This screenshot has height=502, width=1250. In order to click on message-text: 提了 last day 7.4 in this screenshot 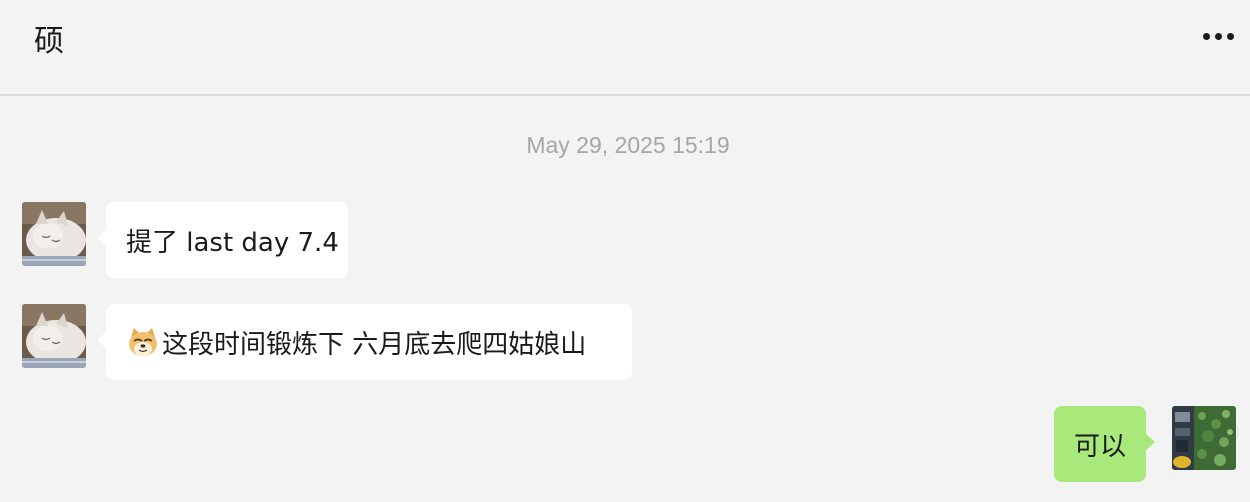, I will do `click(232, 242)`.